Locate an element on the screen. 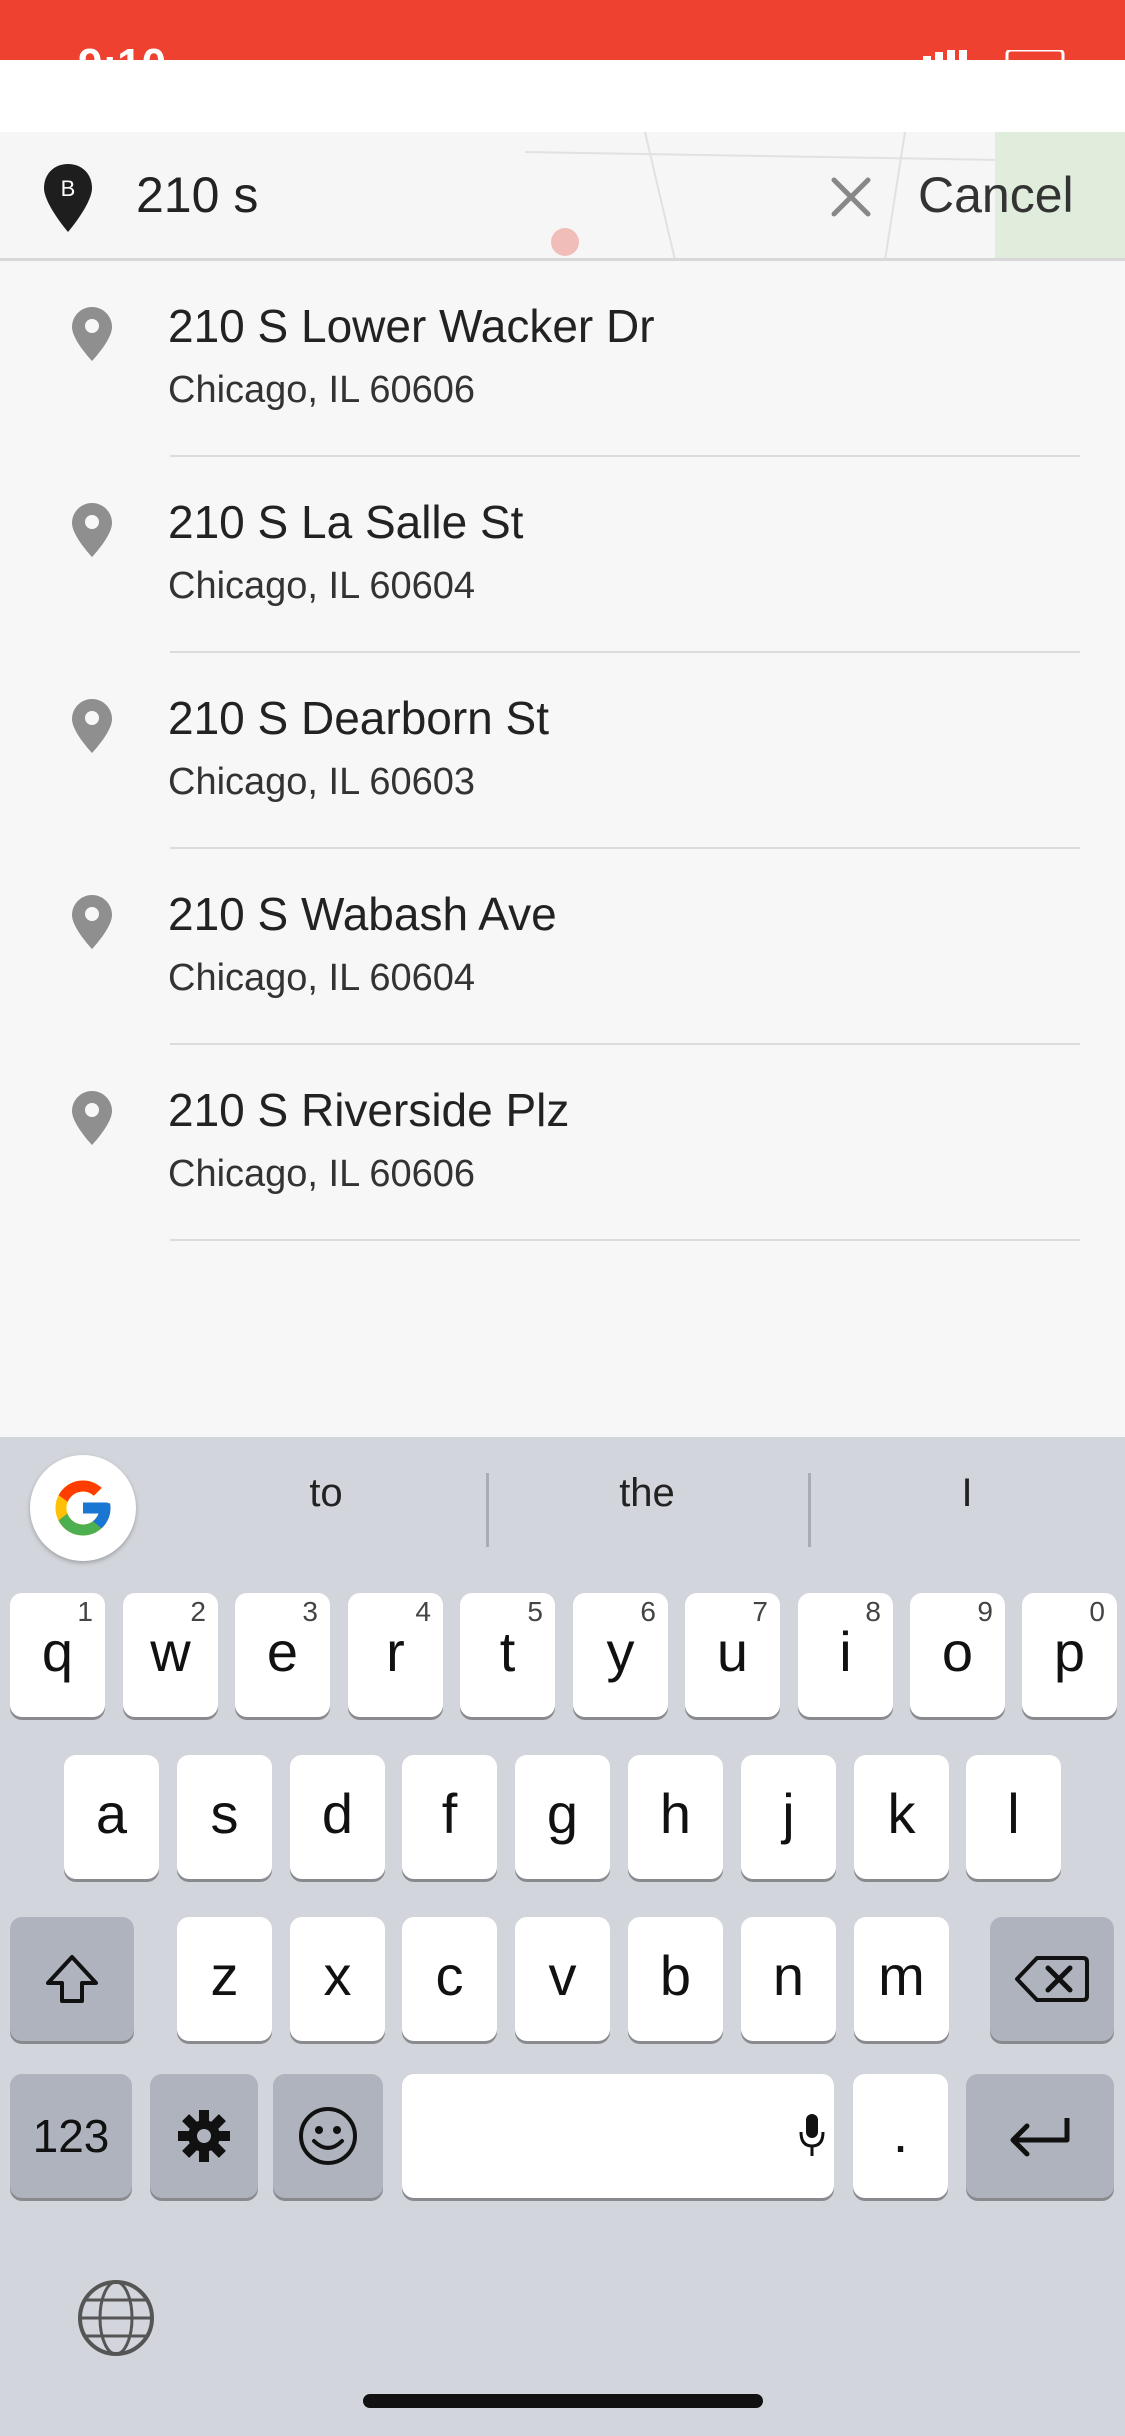  return-icon is located at coordinates (1040, 2137).